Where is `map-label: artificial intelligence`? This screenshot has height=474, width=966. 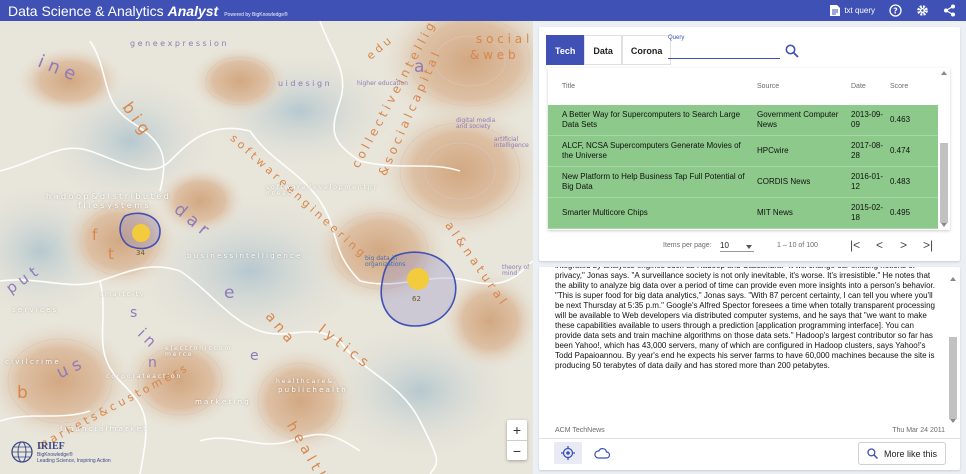 map-label: artificial intelligence is located at coordinates (511, 142).